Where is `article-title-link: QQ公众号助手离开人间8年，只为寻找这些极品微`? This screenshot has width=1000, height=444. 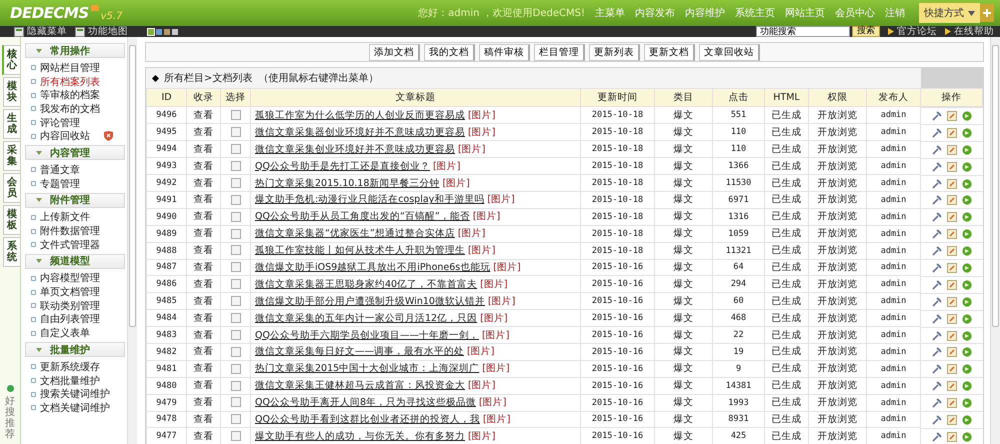 article-title-link: QQ公众号助手离开人间8年，只为寻找这些极品微 is located at coordinates (365, 402).